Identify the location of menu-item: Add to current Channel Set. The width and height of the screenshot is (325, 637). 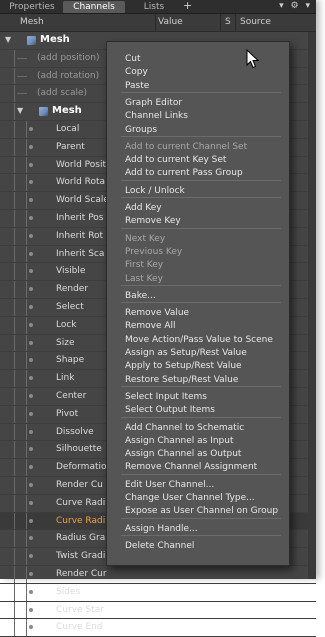
(186, 147).